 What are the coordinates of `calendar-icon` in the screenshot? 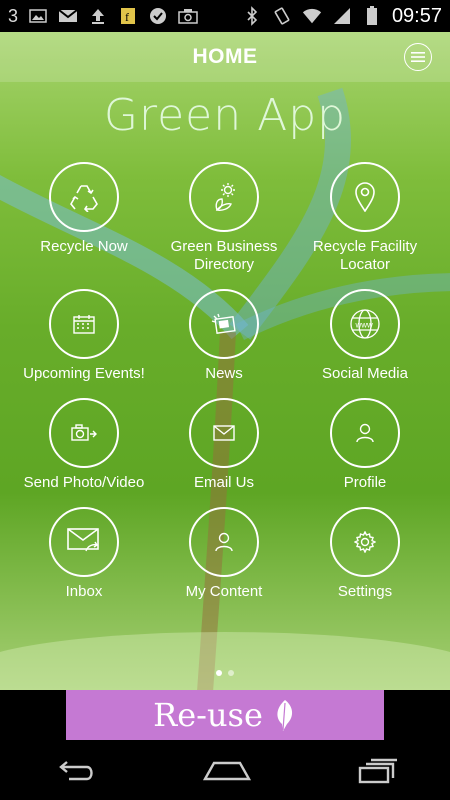 It's located at (84, 324).